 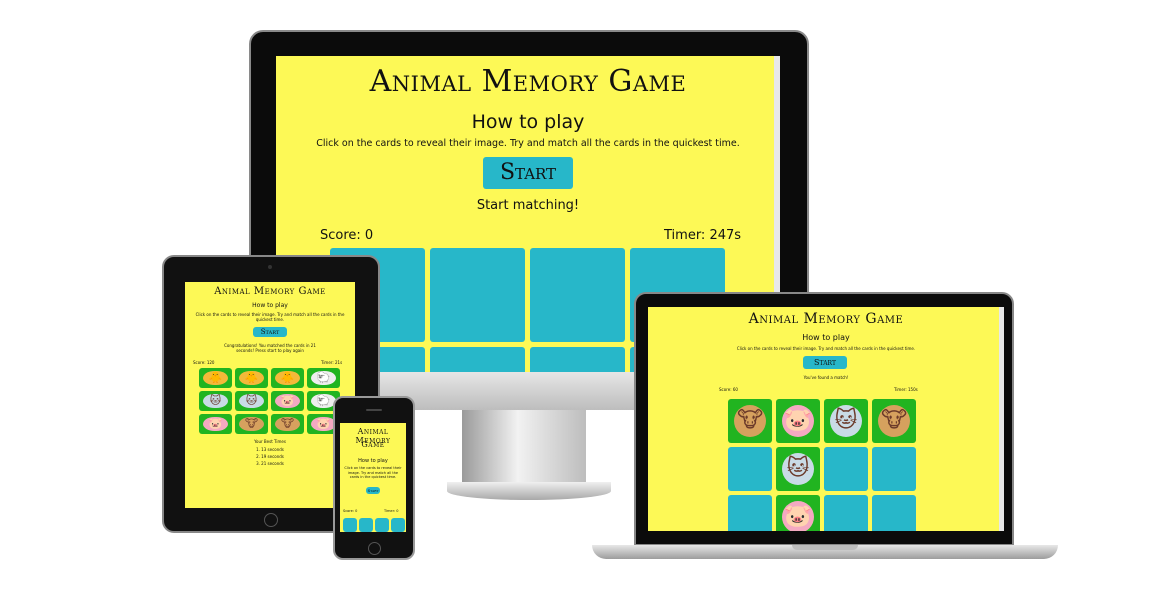 I want to click on memory-card: 🐑, so click(x=323, y=378).